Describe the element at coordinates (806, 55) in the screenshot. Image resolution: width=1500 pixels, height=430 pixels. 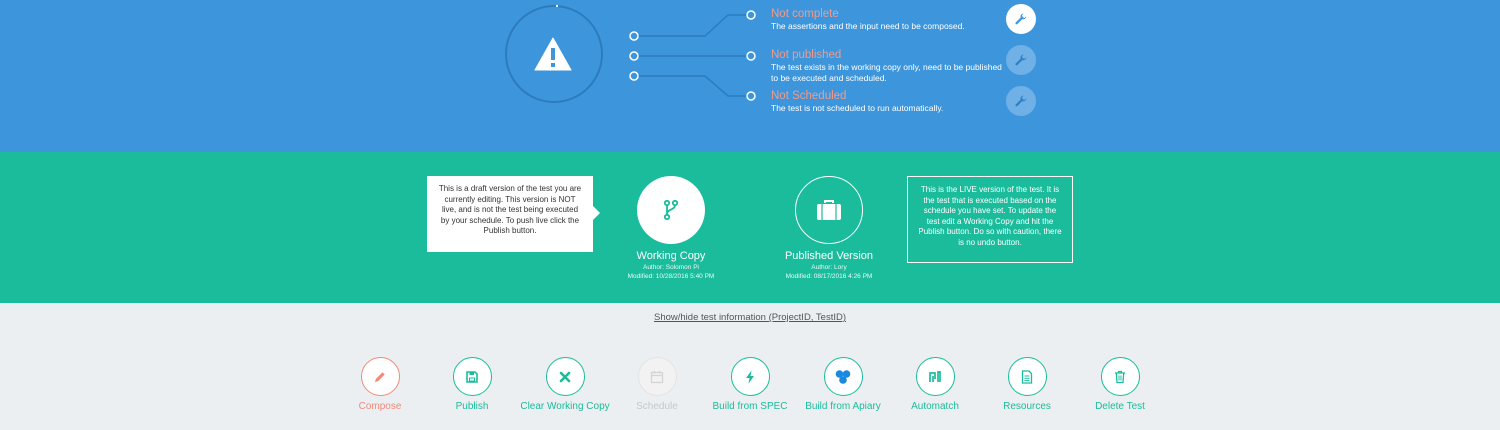
I see `status-title: Not published` at that location.